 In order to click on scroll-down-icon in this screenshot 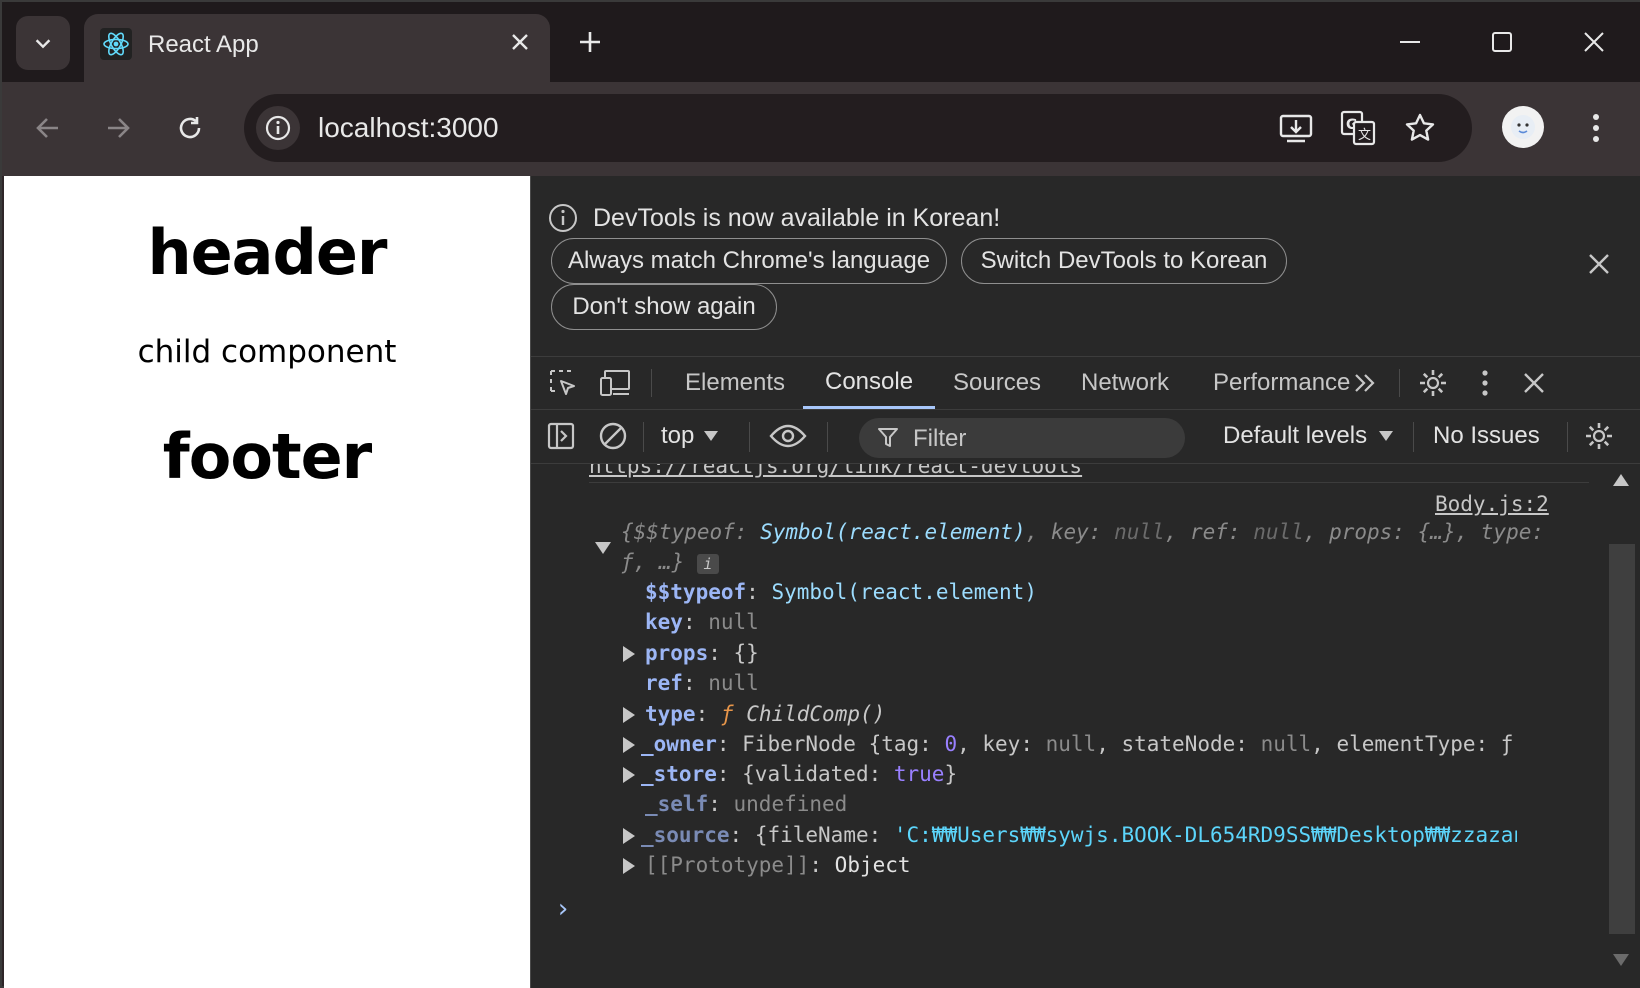, I will do `click(1621, 960)`.